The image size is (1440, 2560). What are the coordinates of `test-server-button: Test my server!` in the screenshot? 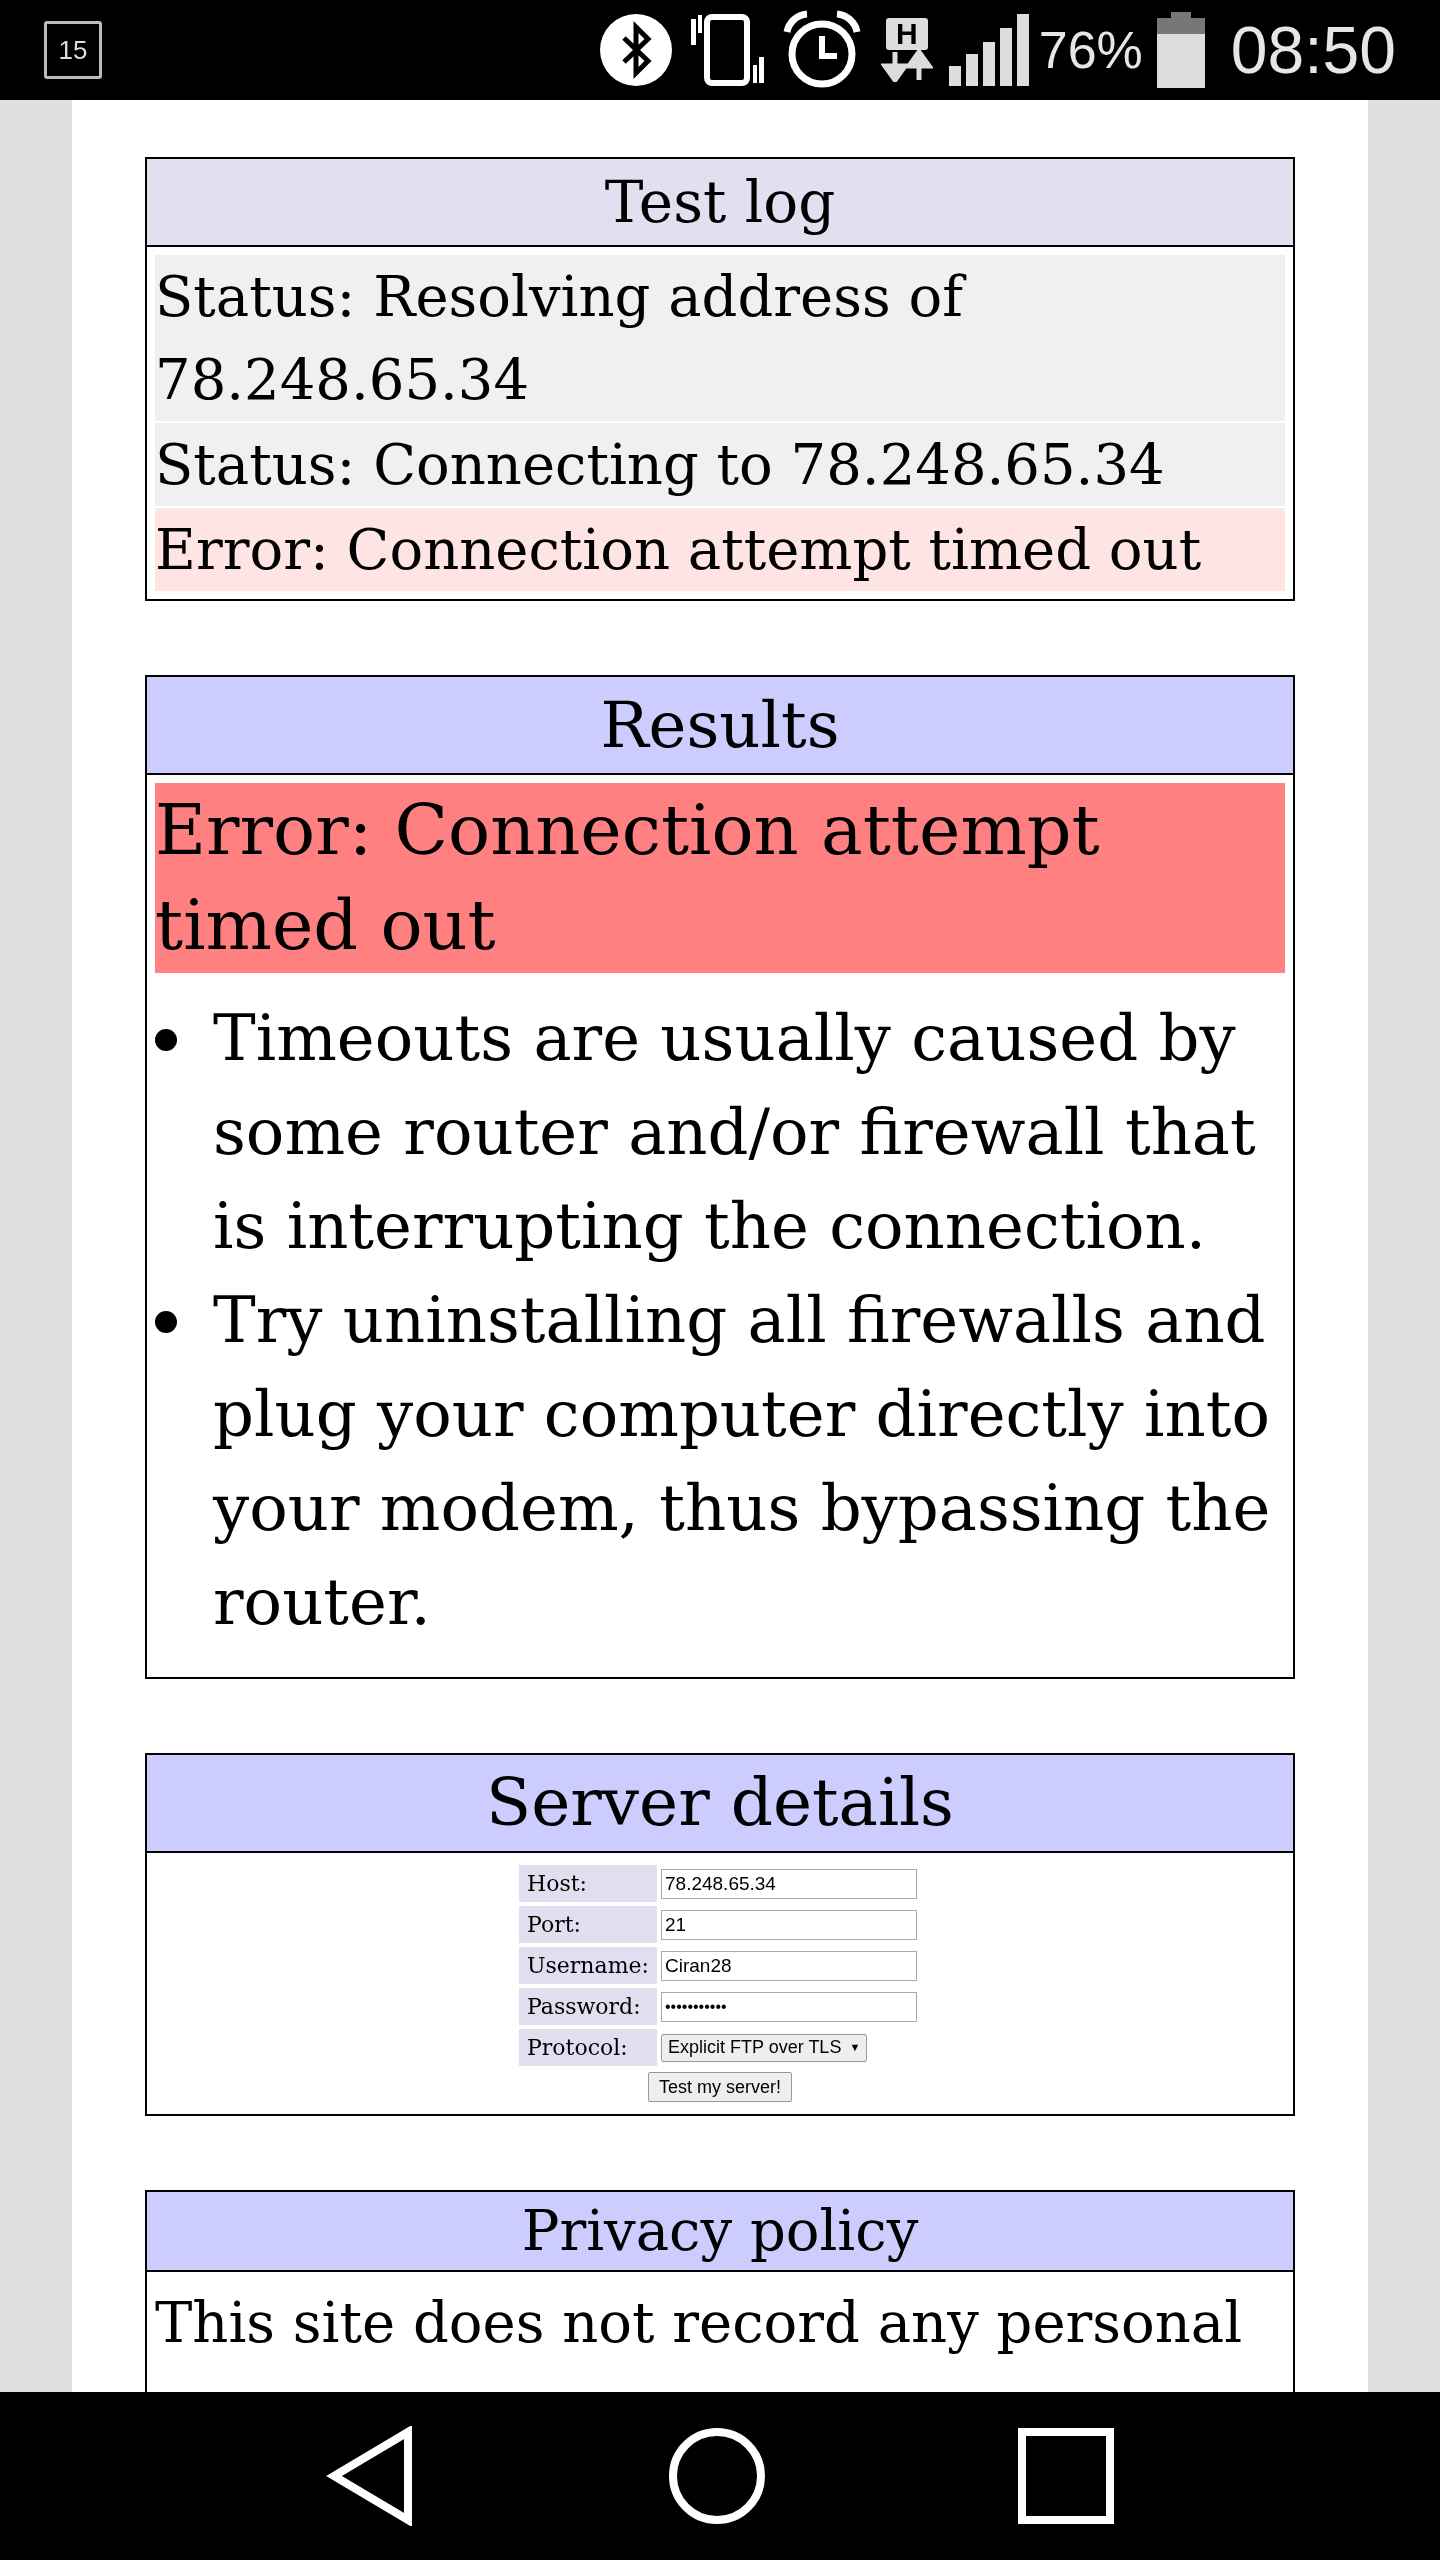 It's located at (720, 2087).